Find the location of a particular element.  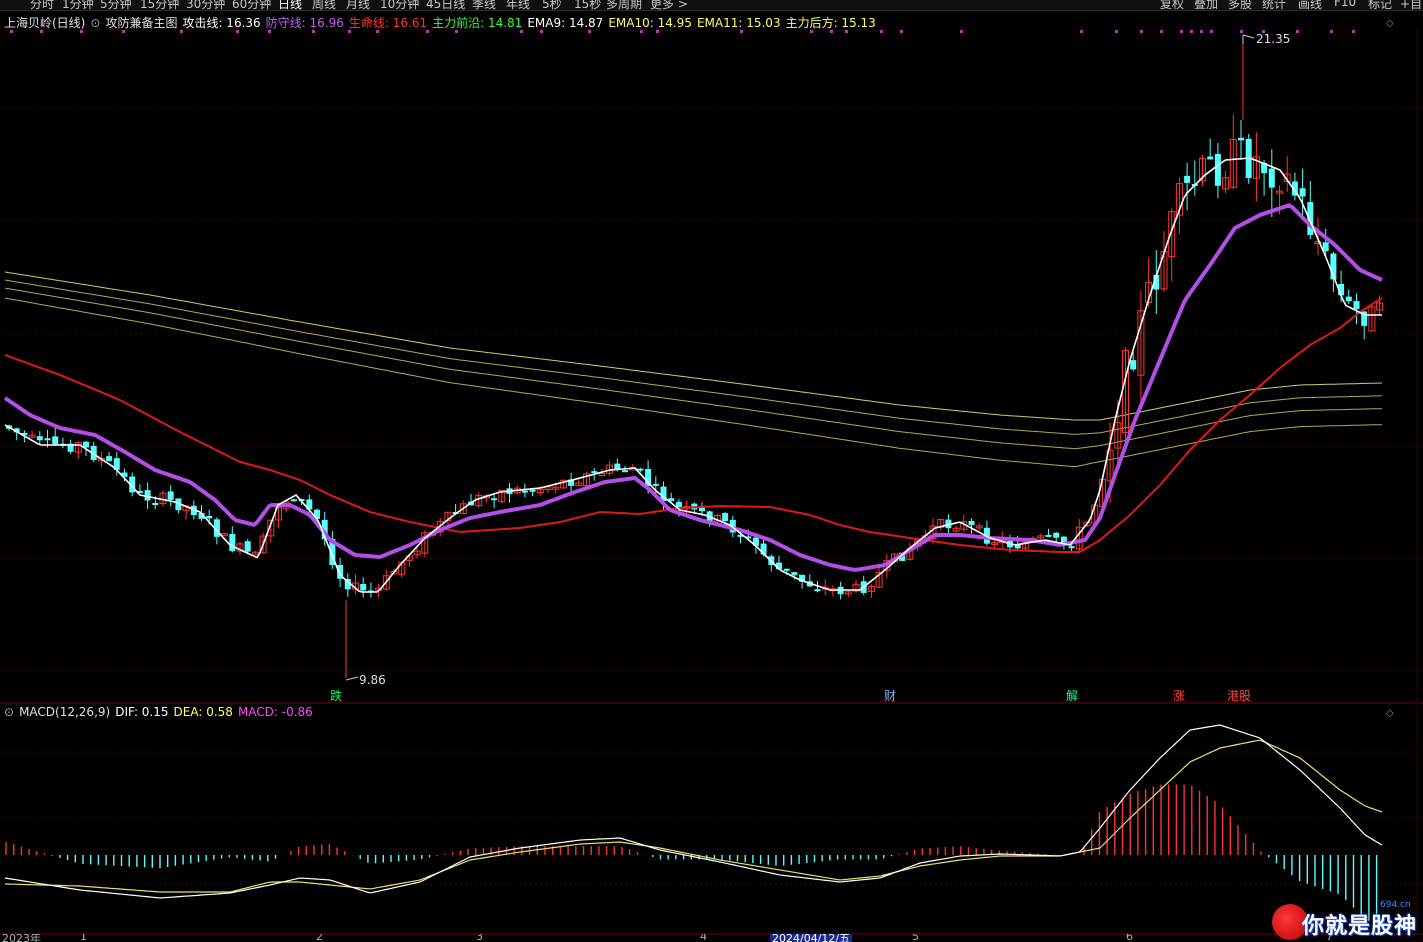

attack-value: 攻击线: 16.36 is located at coordinates (221, 23).